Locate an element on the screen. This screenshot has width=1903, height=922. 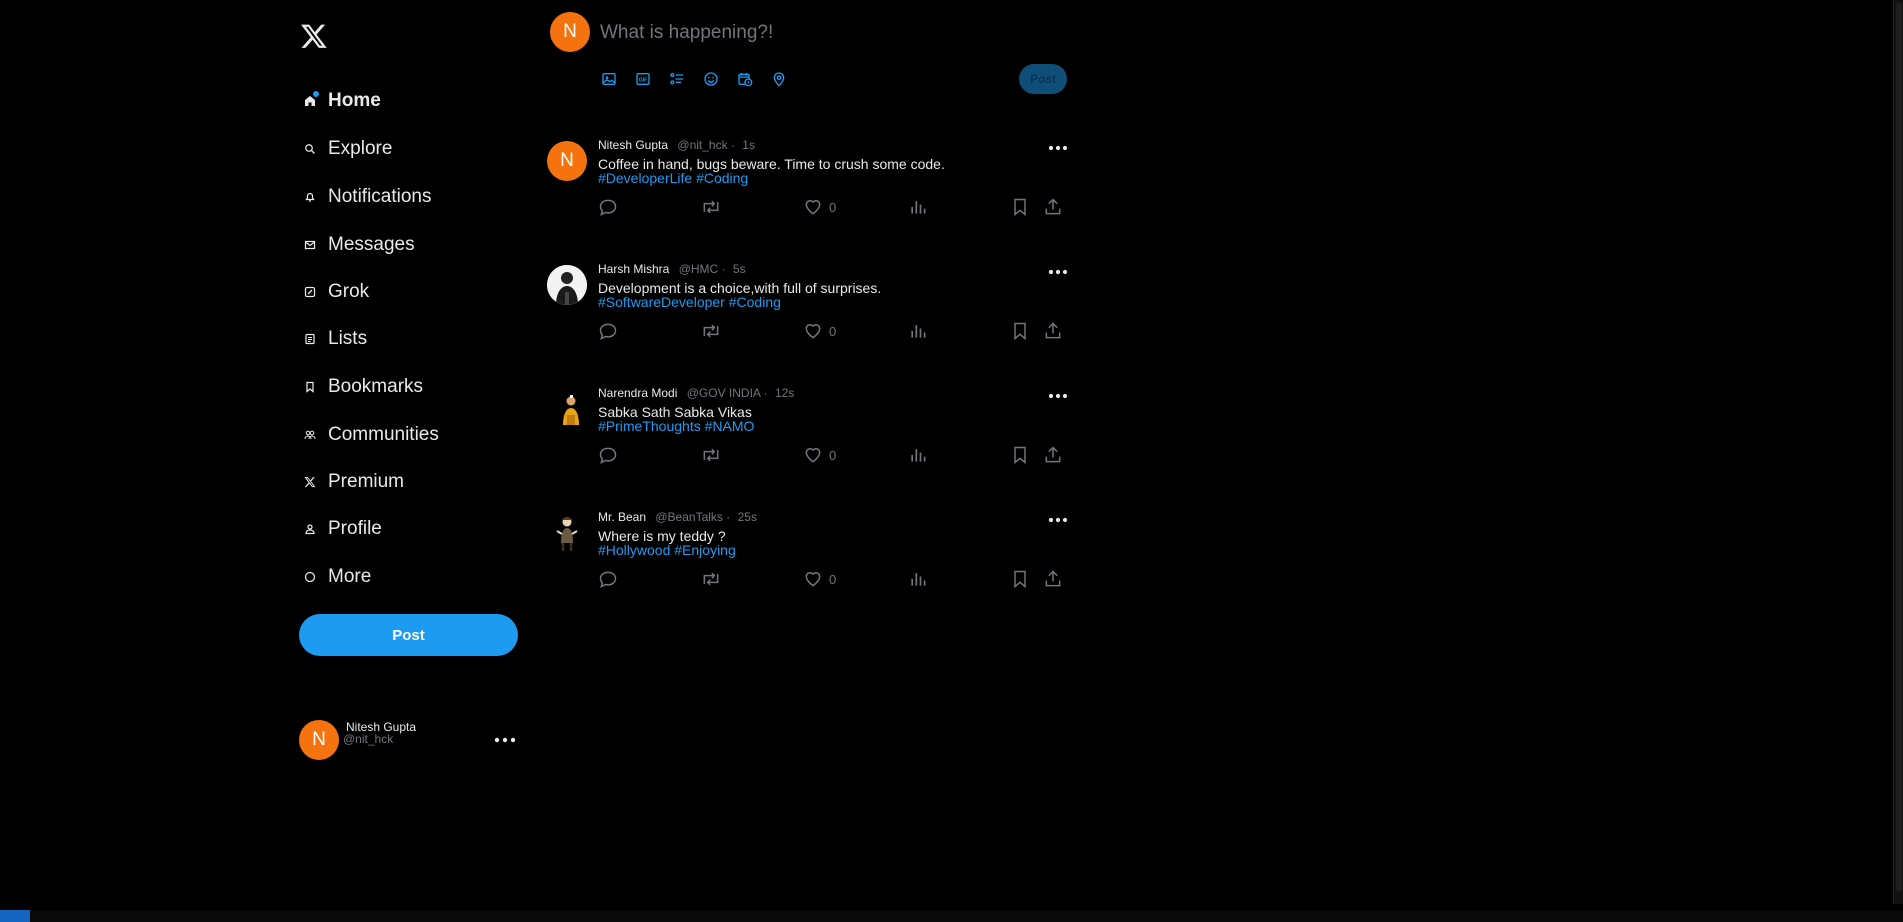
nav-label: Explore is located at coordinates (360, 148).